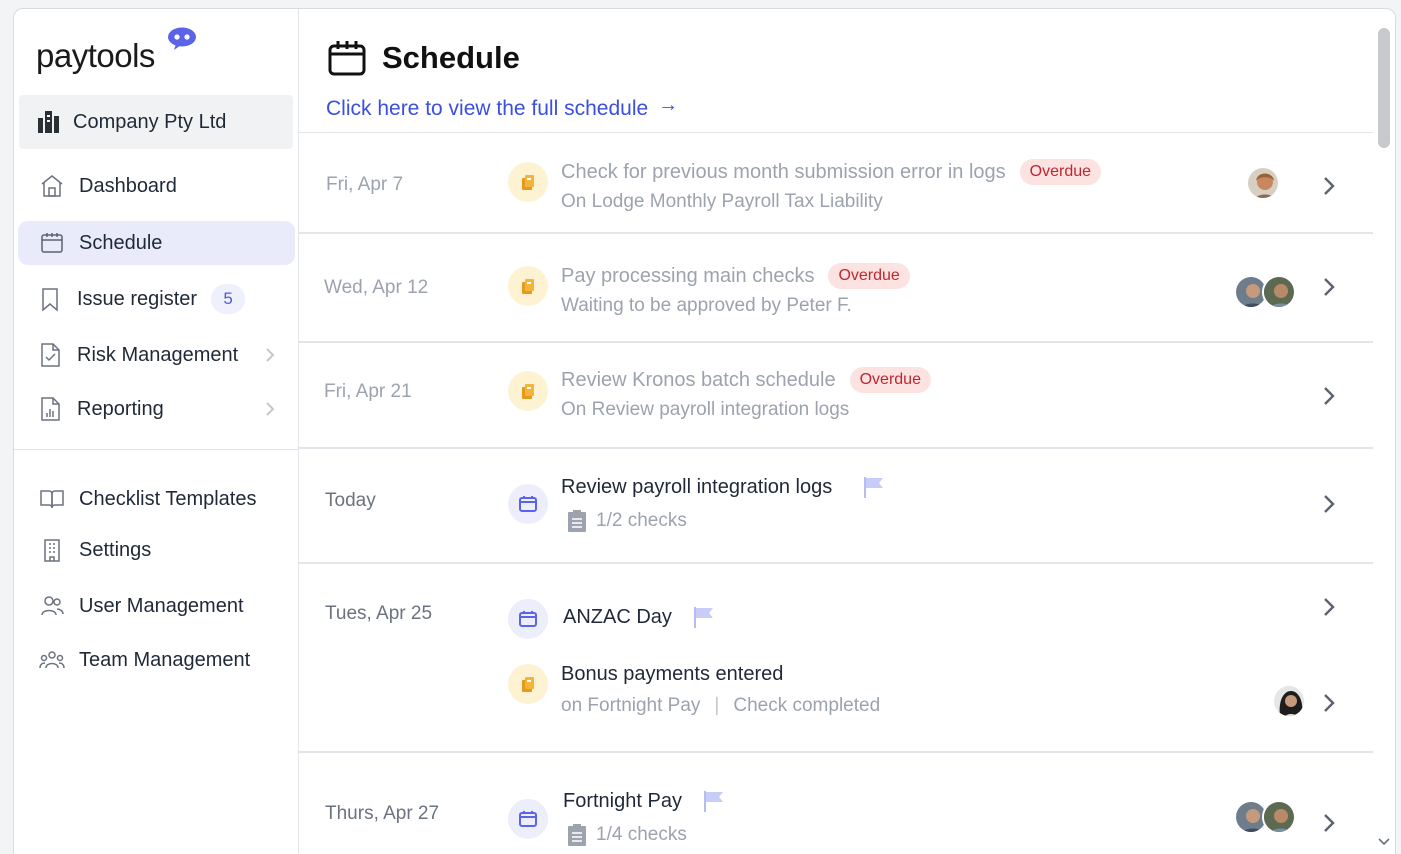 Image resolution: width=1401 pixels, height=854 pixels. Describe the element at coordinates (1384, 88) in the screenshot. I see `scrollbar-thumb` at that location.